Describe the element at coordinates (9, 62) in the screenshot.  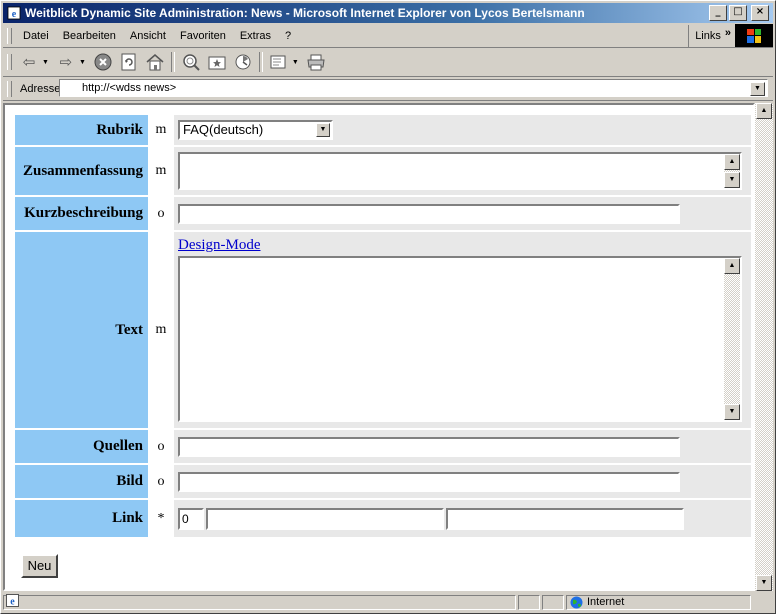
I see `toolbar-grip` at that location.